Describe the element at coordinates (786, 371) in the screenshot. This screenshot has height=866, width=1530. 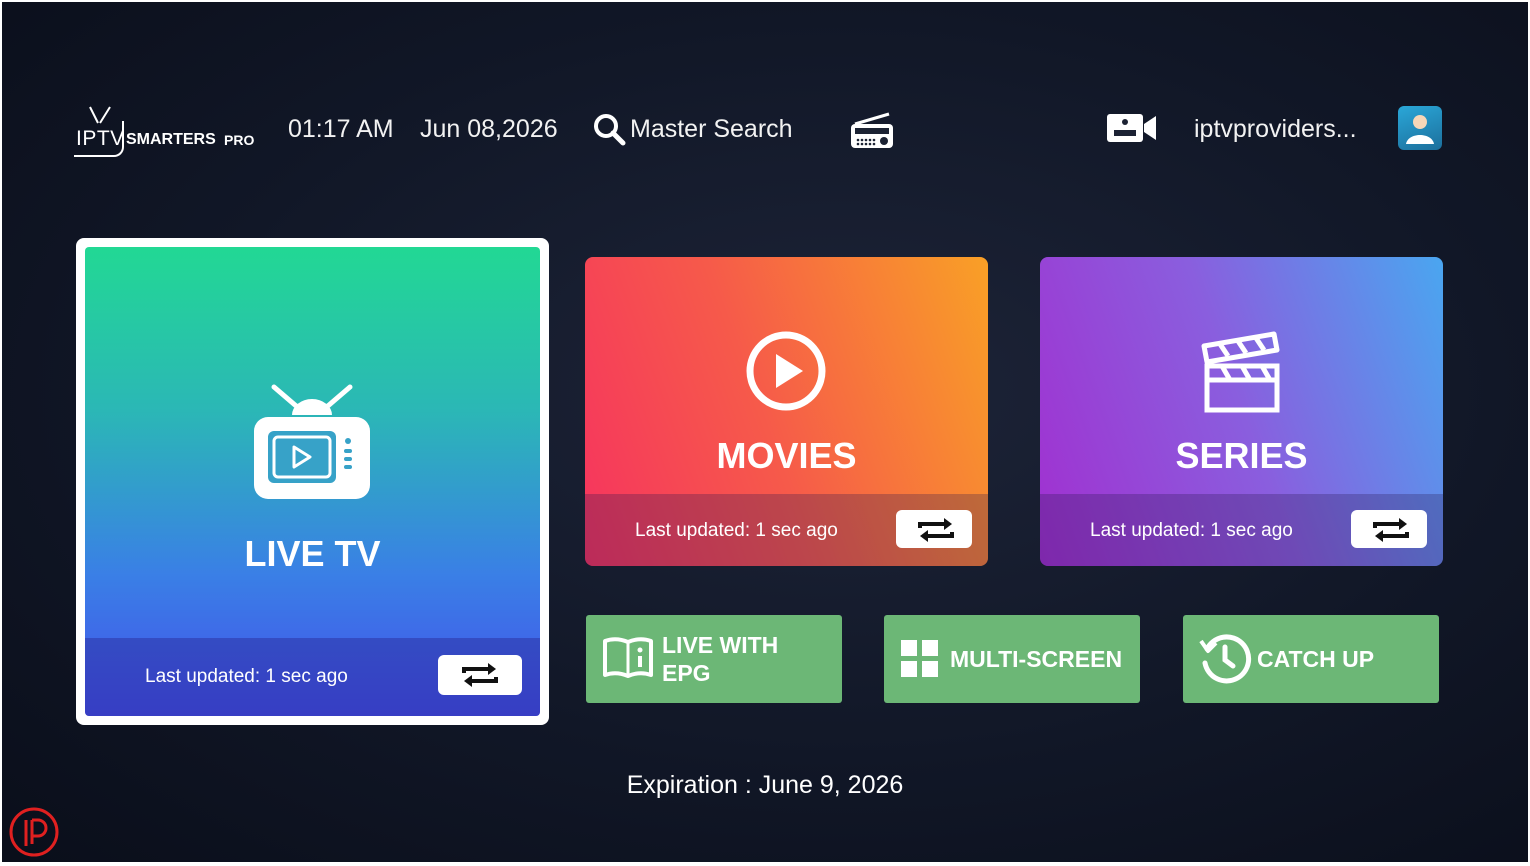
I see `play-circle-icon` at that location.